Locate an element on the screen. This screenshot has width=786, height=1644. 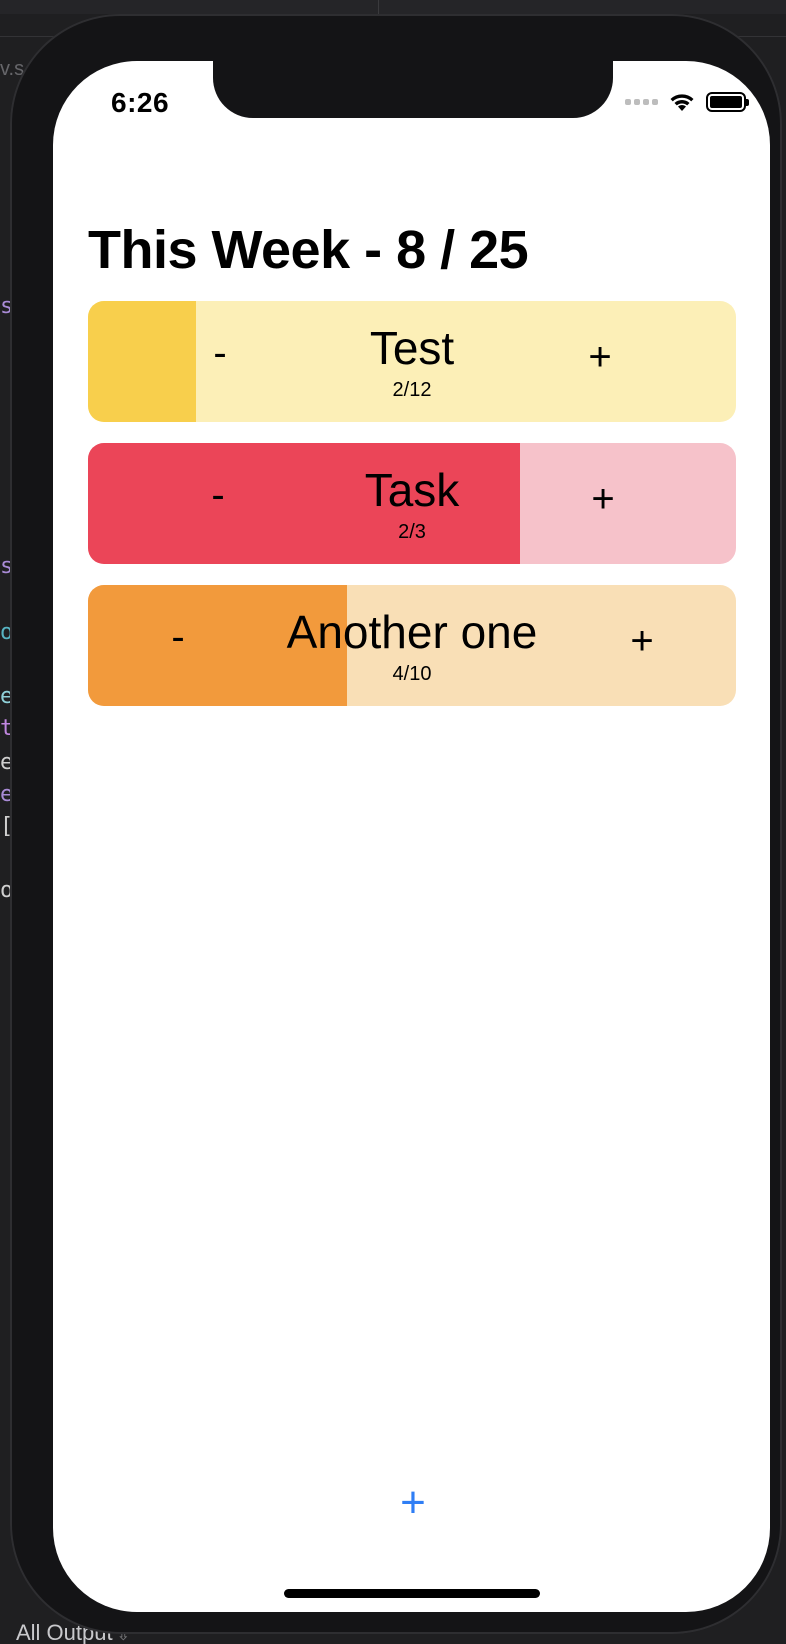
task-card: - Another one 4/10 + is located at coordinates (412, 645).